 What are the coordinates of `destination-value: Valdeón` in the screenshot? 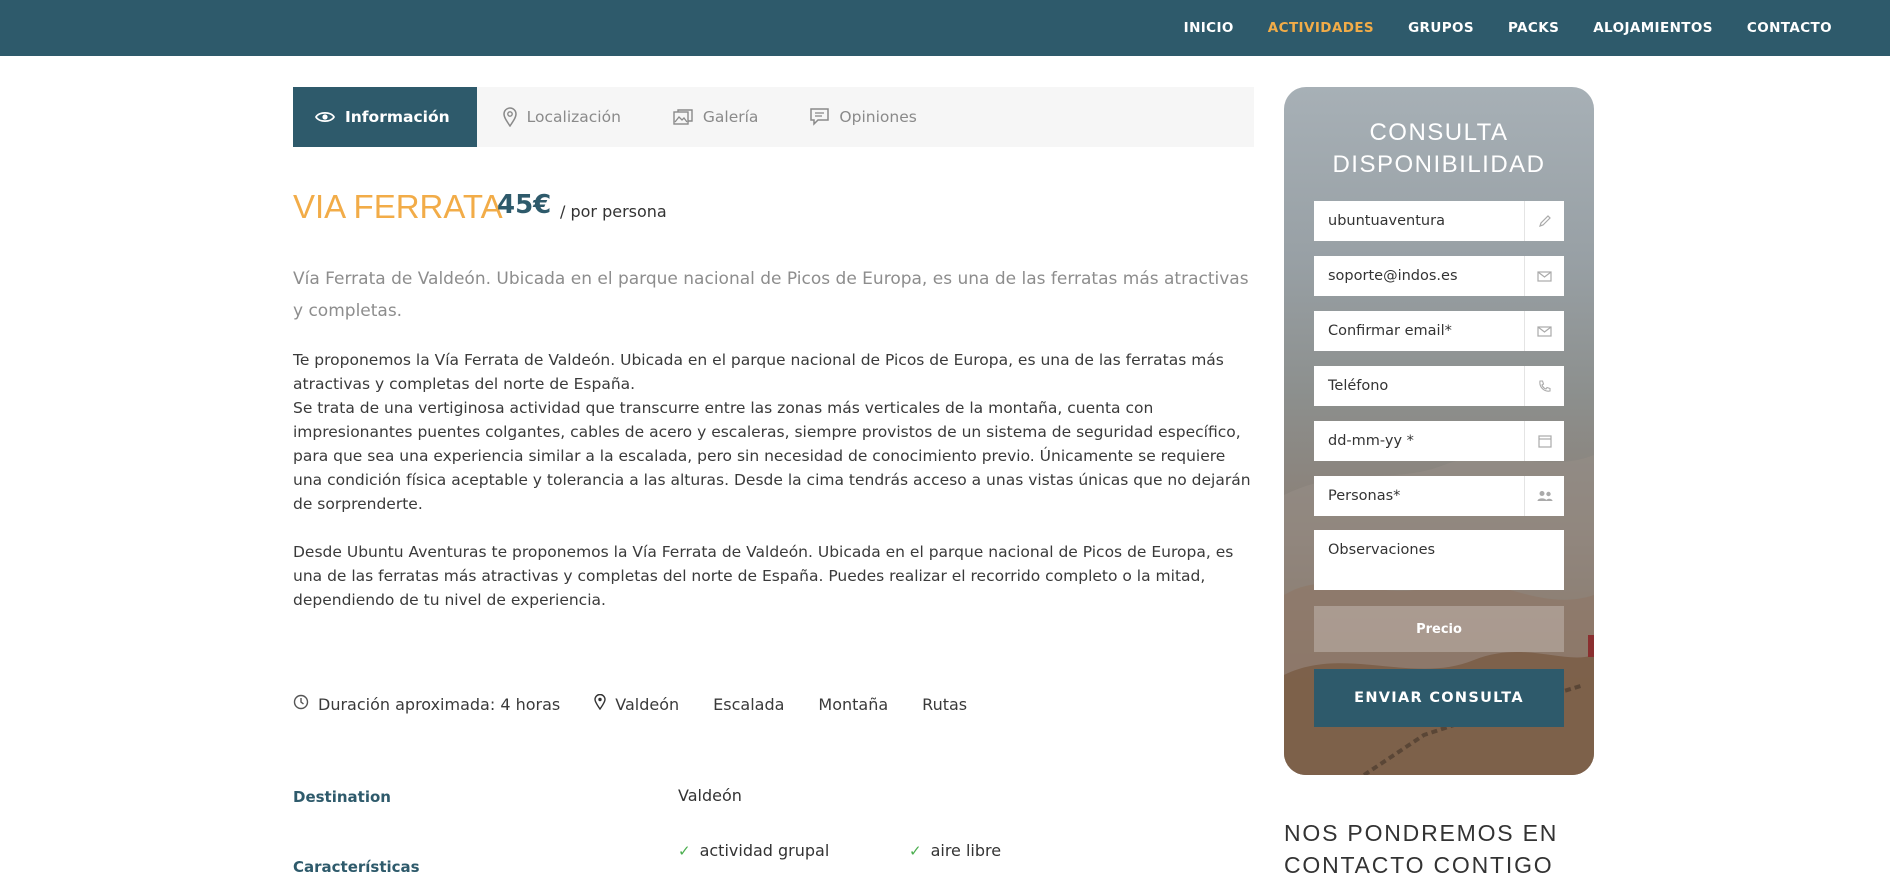 It's located at (710, 795).